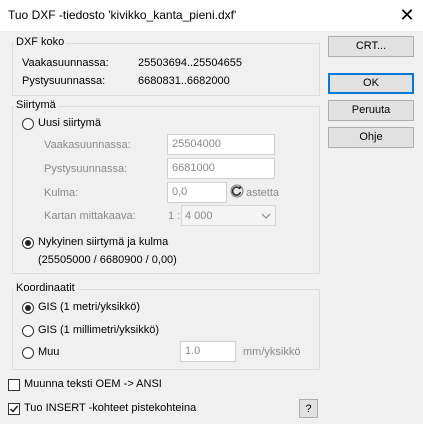 This screenshot has height=424, width=423. Describe the element at coordinates (263, 193) in the screenshot. I see `angle-unit: astetta` at that location.